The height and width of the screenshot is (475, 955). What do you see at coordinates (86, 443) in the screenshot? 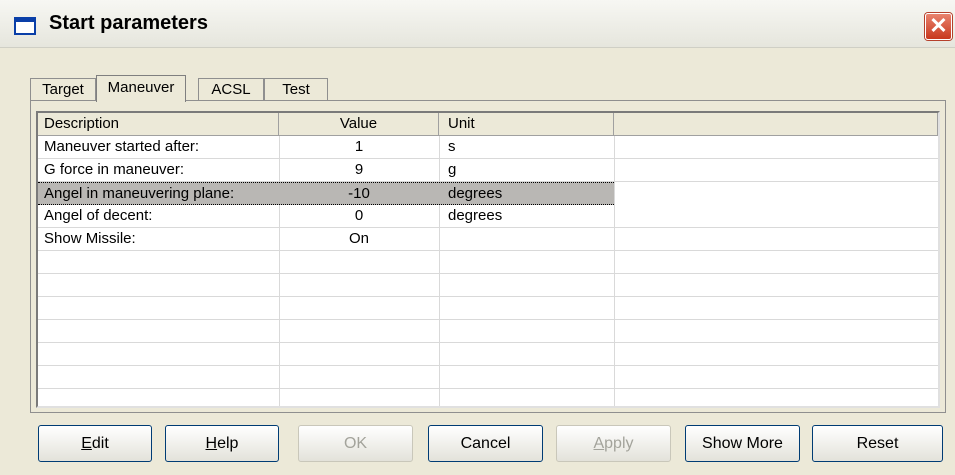
I see `edit-mnemonic: E` at bounding box center [86, 443].